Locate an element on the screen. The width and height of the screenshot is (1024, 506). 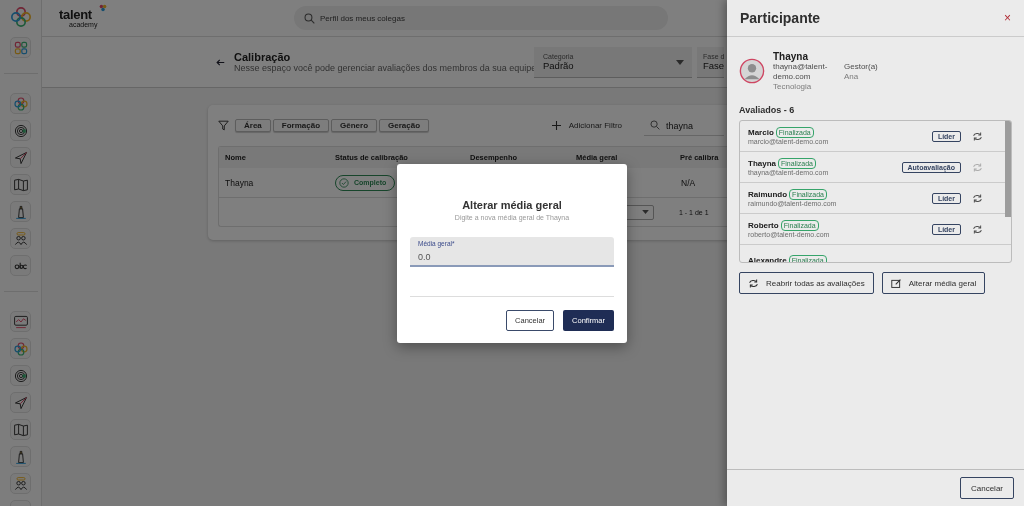
cancel-button: Cancelar is located at coordinates (987, 488).